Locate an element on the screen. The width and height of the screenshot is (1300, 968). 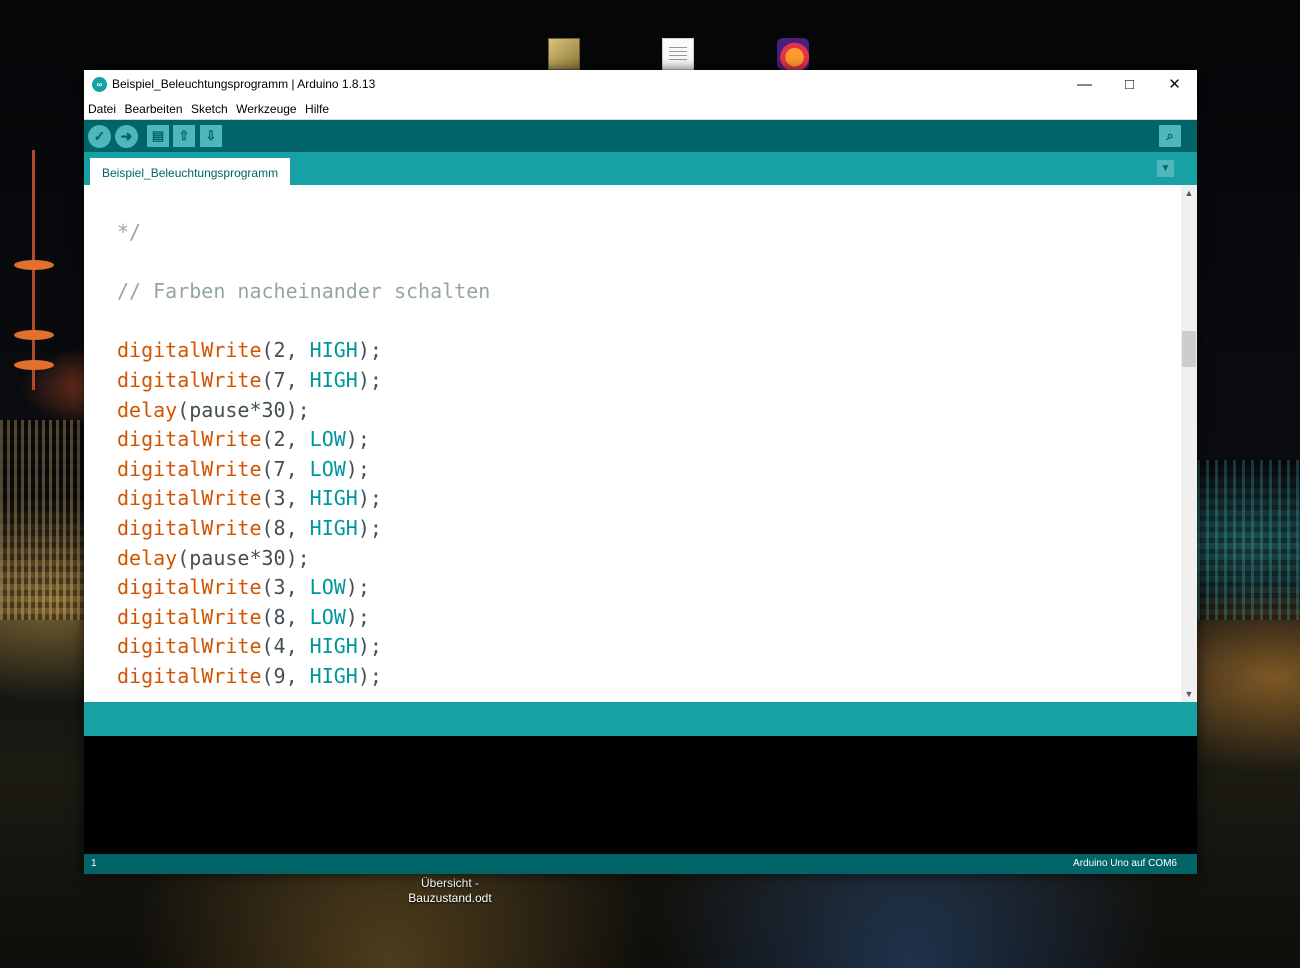
code-token: // Farben nacheinander schalten is located at coordinates (304, 291).